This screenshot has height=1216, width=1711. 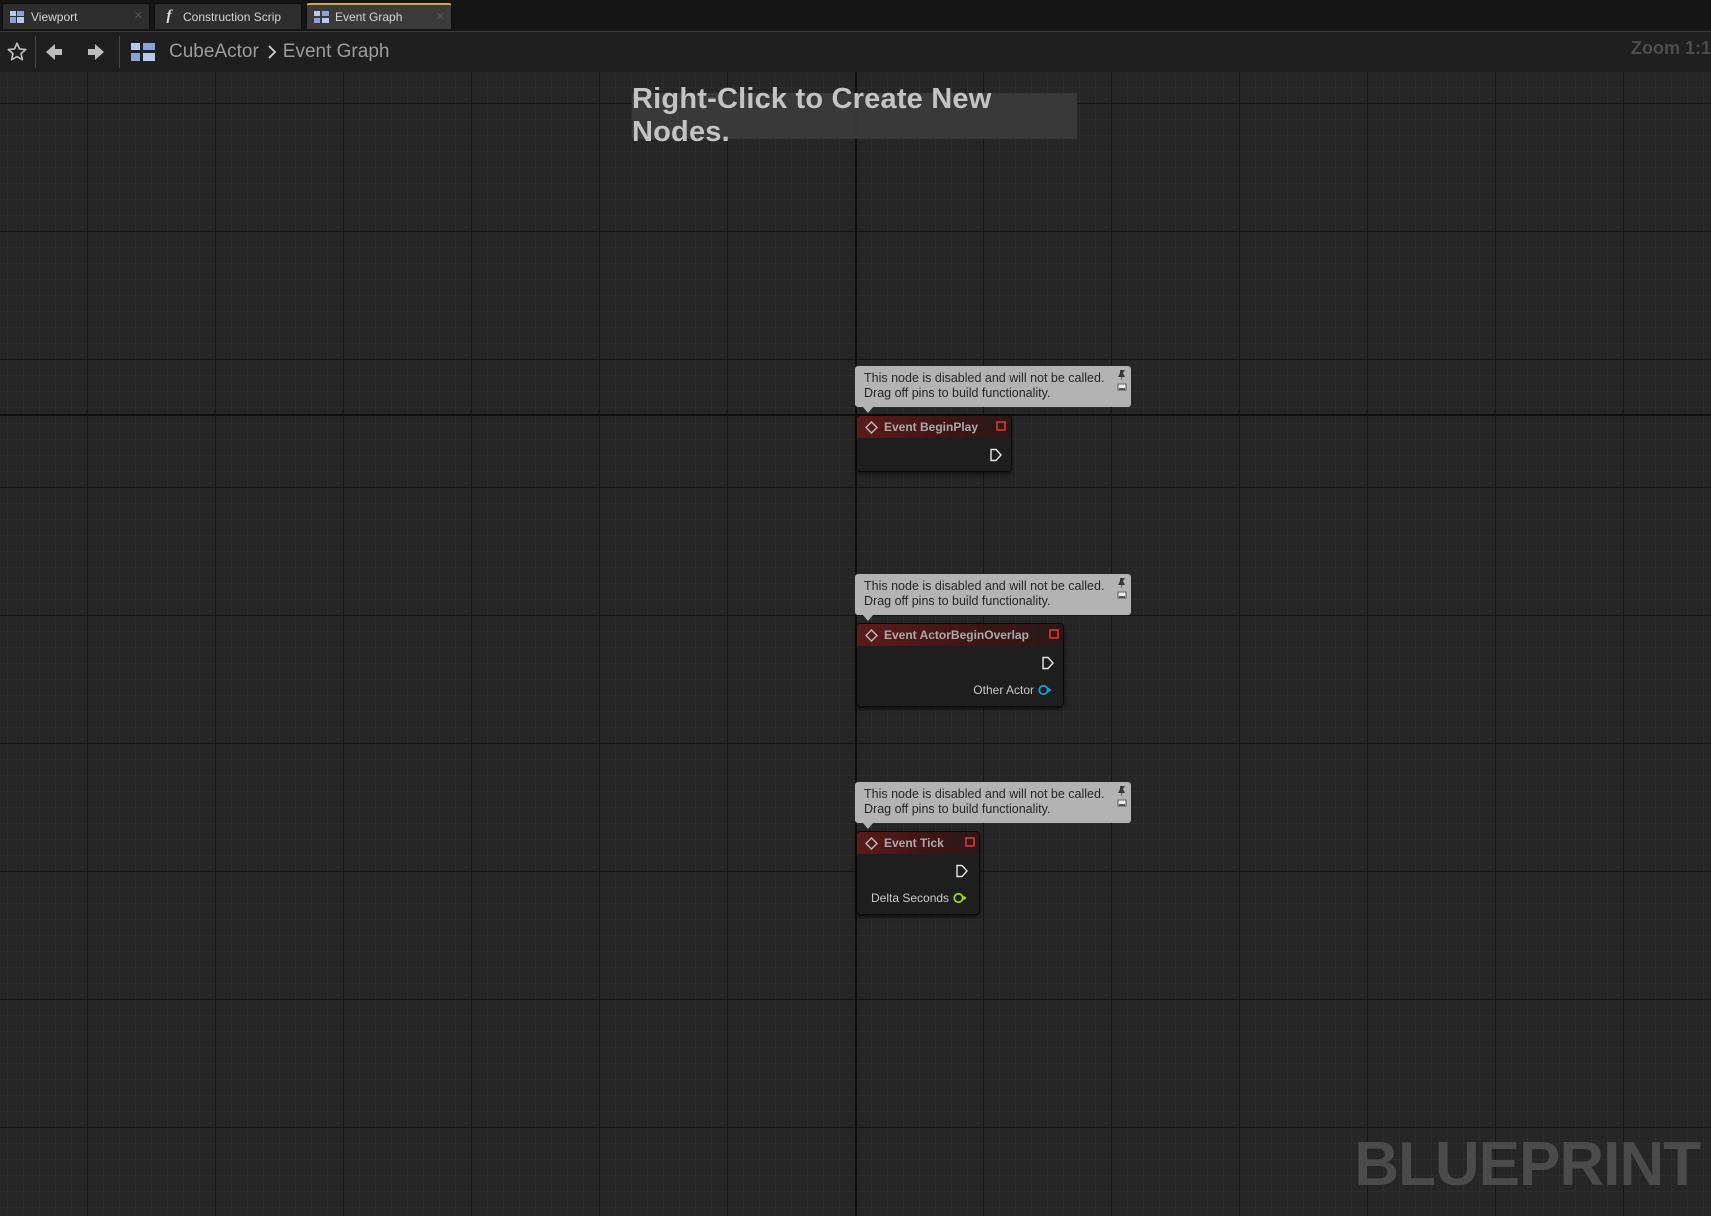 What do you see at coordinates (279, 52) in the screenshot?
I see `breadcrumb: CubeActor Event Graph` at bounding box center [279, 52].